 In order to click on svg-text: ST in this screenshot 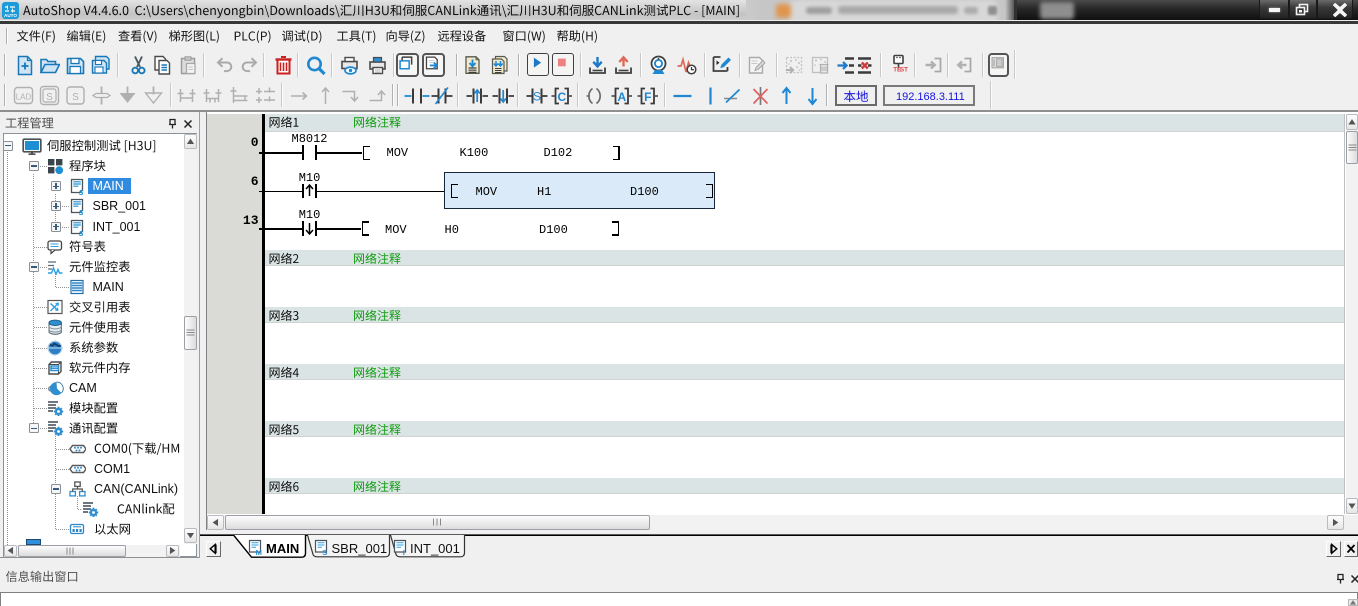, I will do `click(904, 70)`.